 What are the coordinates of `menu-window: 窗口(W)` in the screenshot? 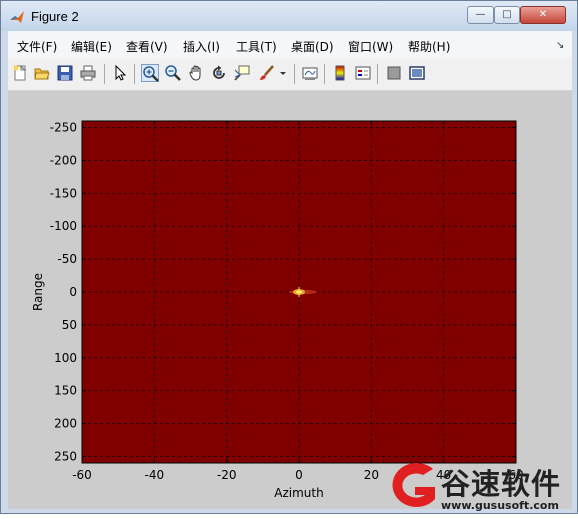 It's located at (370, 46).